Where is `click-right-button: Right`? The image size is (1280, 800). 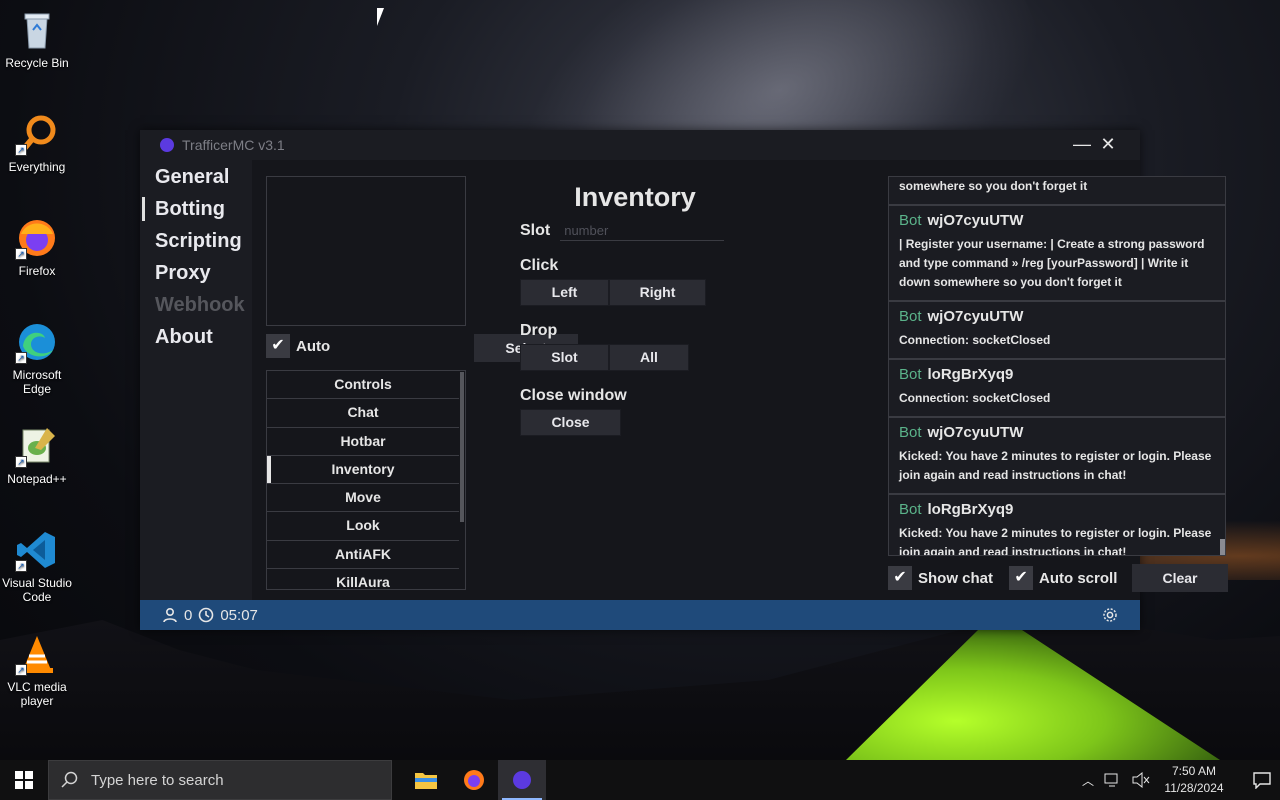 click-right-button: Right is located at coordinates (657, 292).